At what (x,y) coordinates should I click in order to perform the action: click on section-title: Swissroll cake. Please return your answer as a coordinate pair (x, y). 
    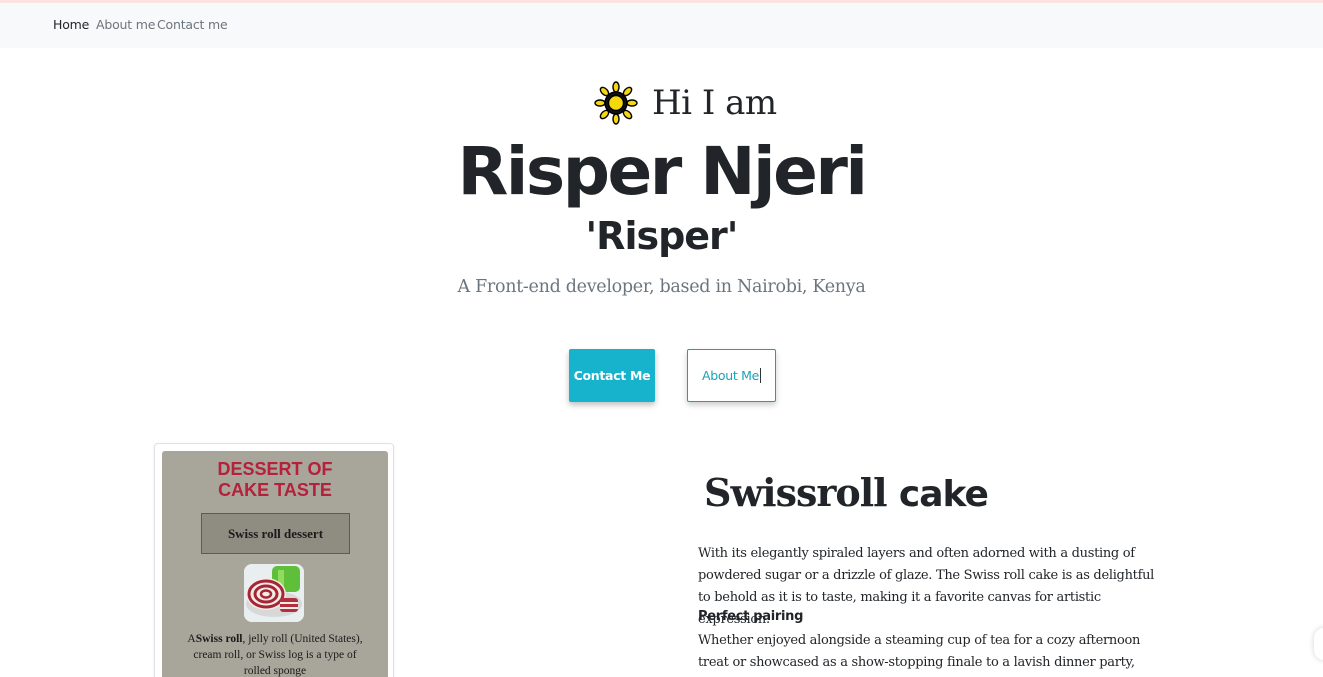
    Looking at the image, I should click on (846, 492).